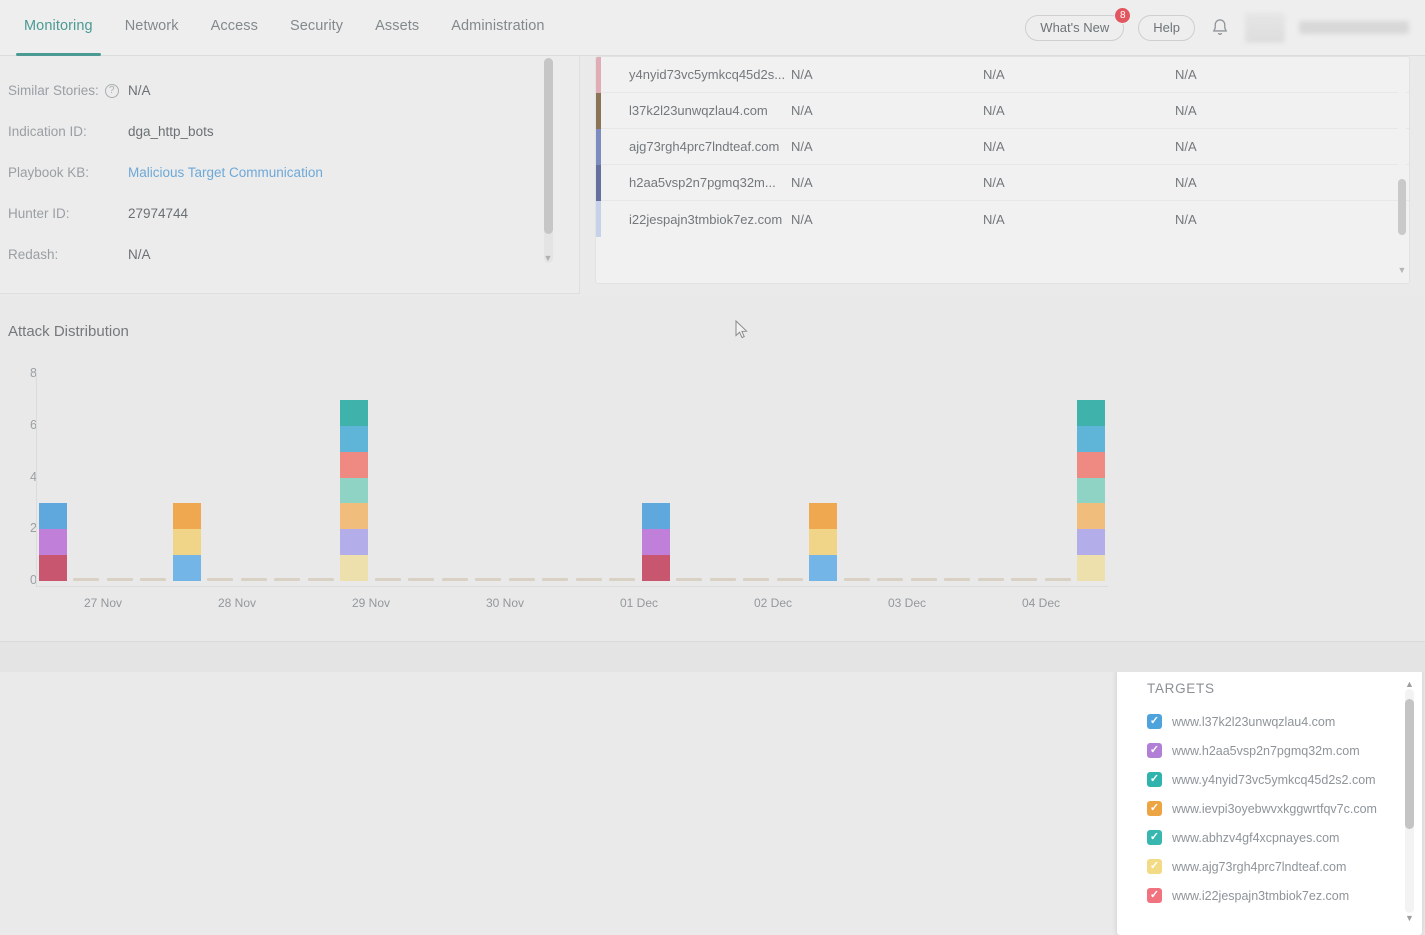 The width and height of the screenshot is (1425, 935). I want to click on legend-scroll-up-arrow-icon: ▲, so click(1409, 684).